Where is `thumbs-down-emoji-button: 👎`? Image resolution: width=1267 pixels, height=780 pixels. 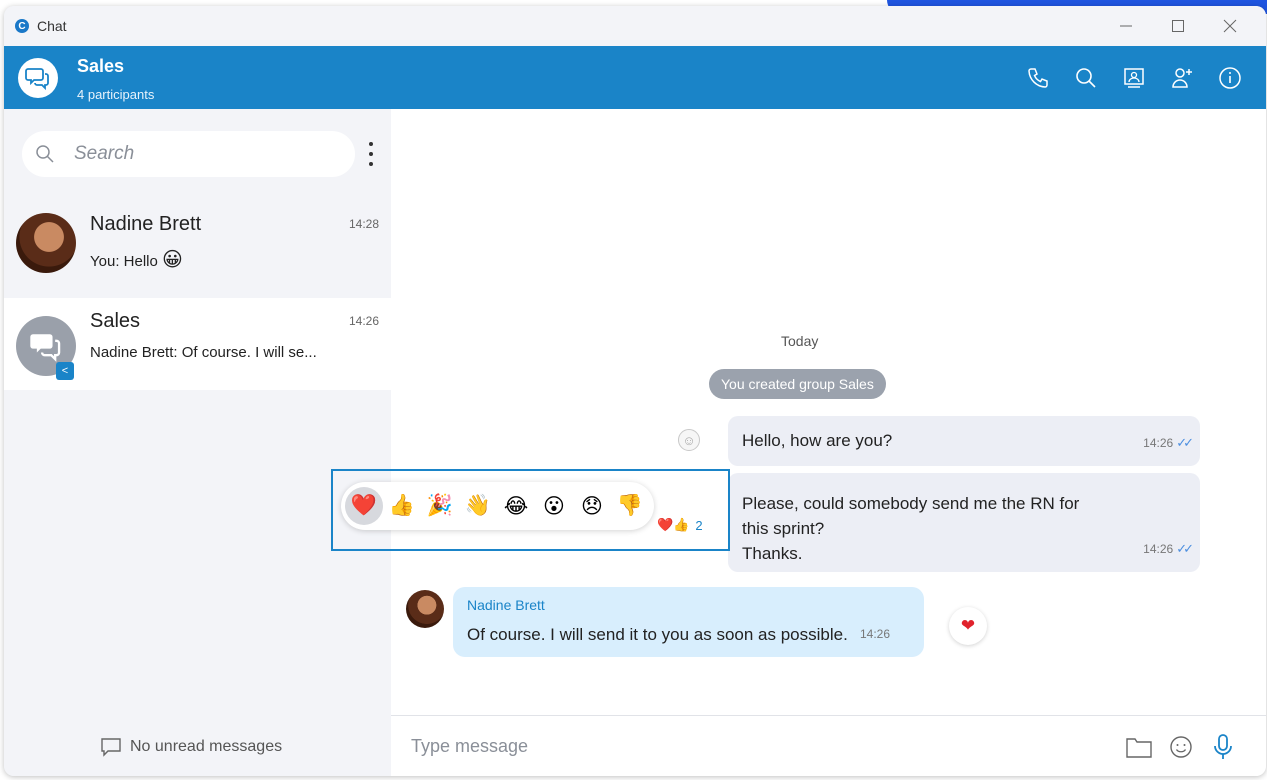
thumbs-down-emoji-button: 👎 is located at coordinates (630, 506).